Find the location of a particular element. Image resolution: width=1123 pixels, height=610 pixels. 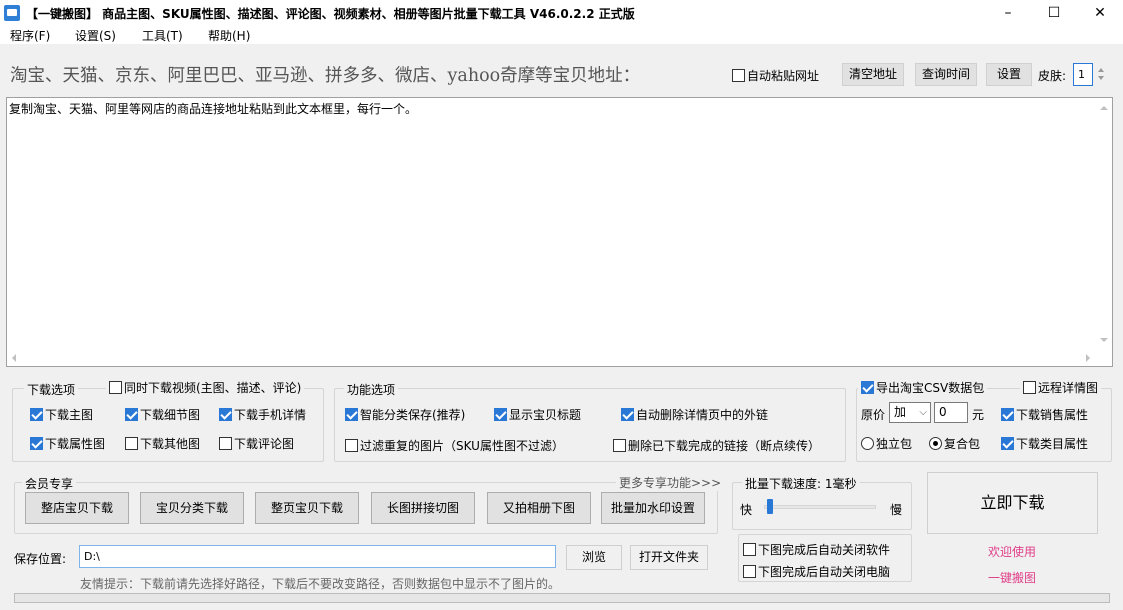

sales-attr-checkbox is located at coordinates (1007, 414).